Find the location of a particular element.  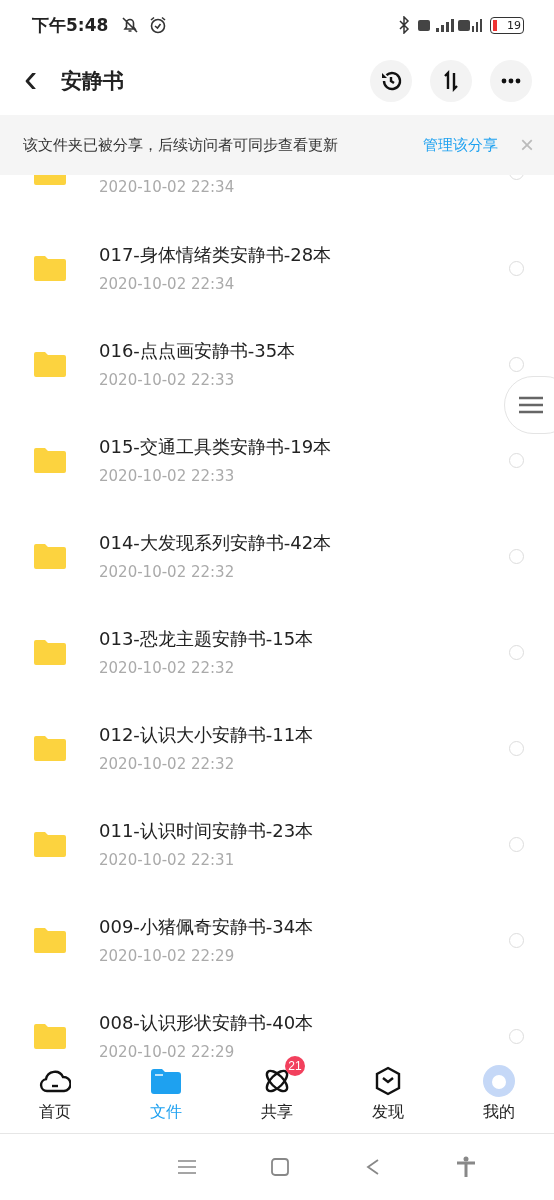

folder-name: 011-认识时间安静书-23本 is located at coordinates (304, 831).